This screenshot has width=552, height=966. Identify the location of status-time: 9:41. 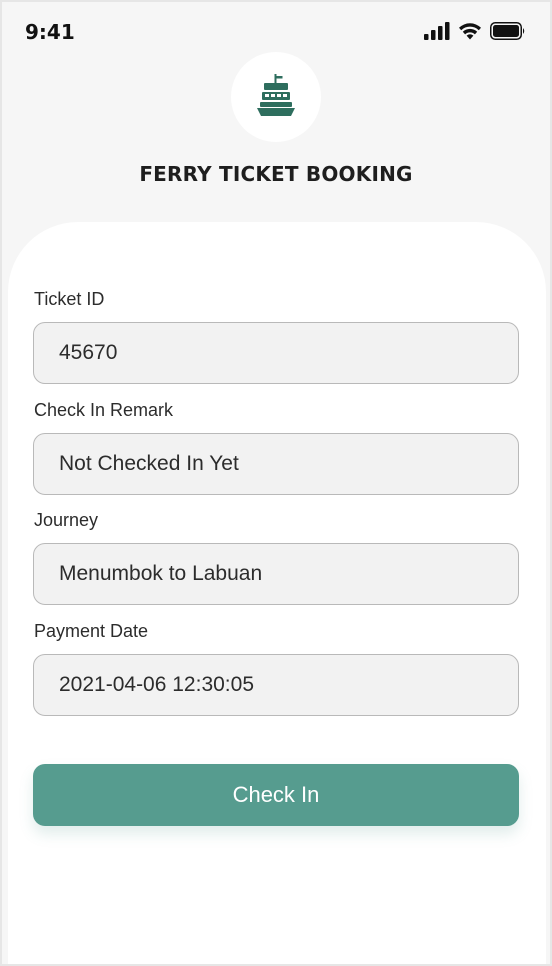
(50, 32).